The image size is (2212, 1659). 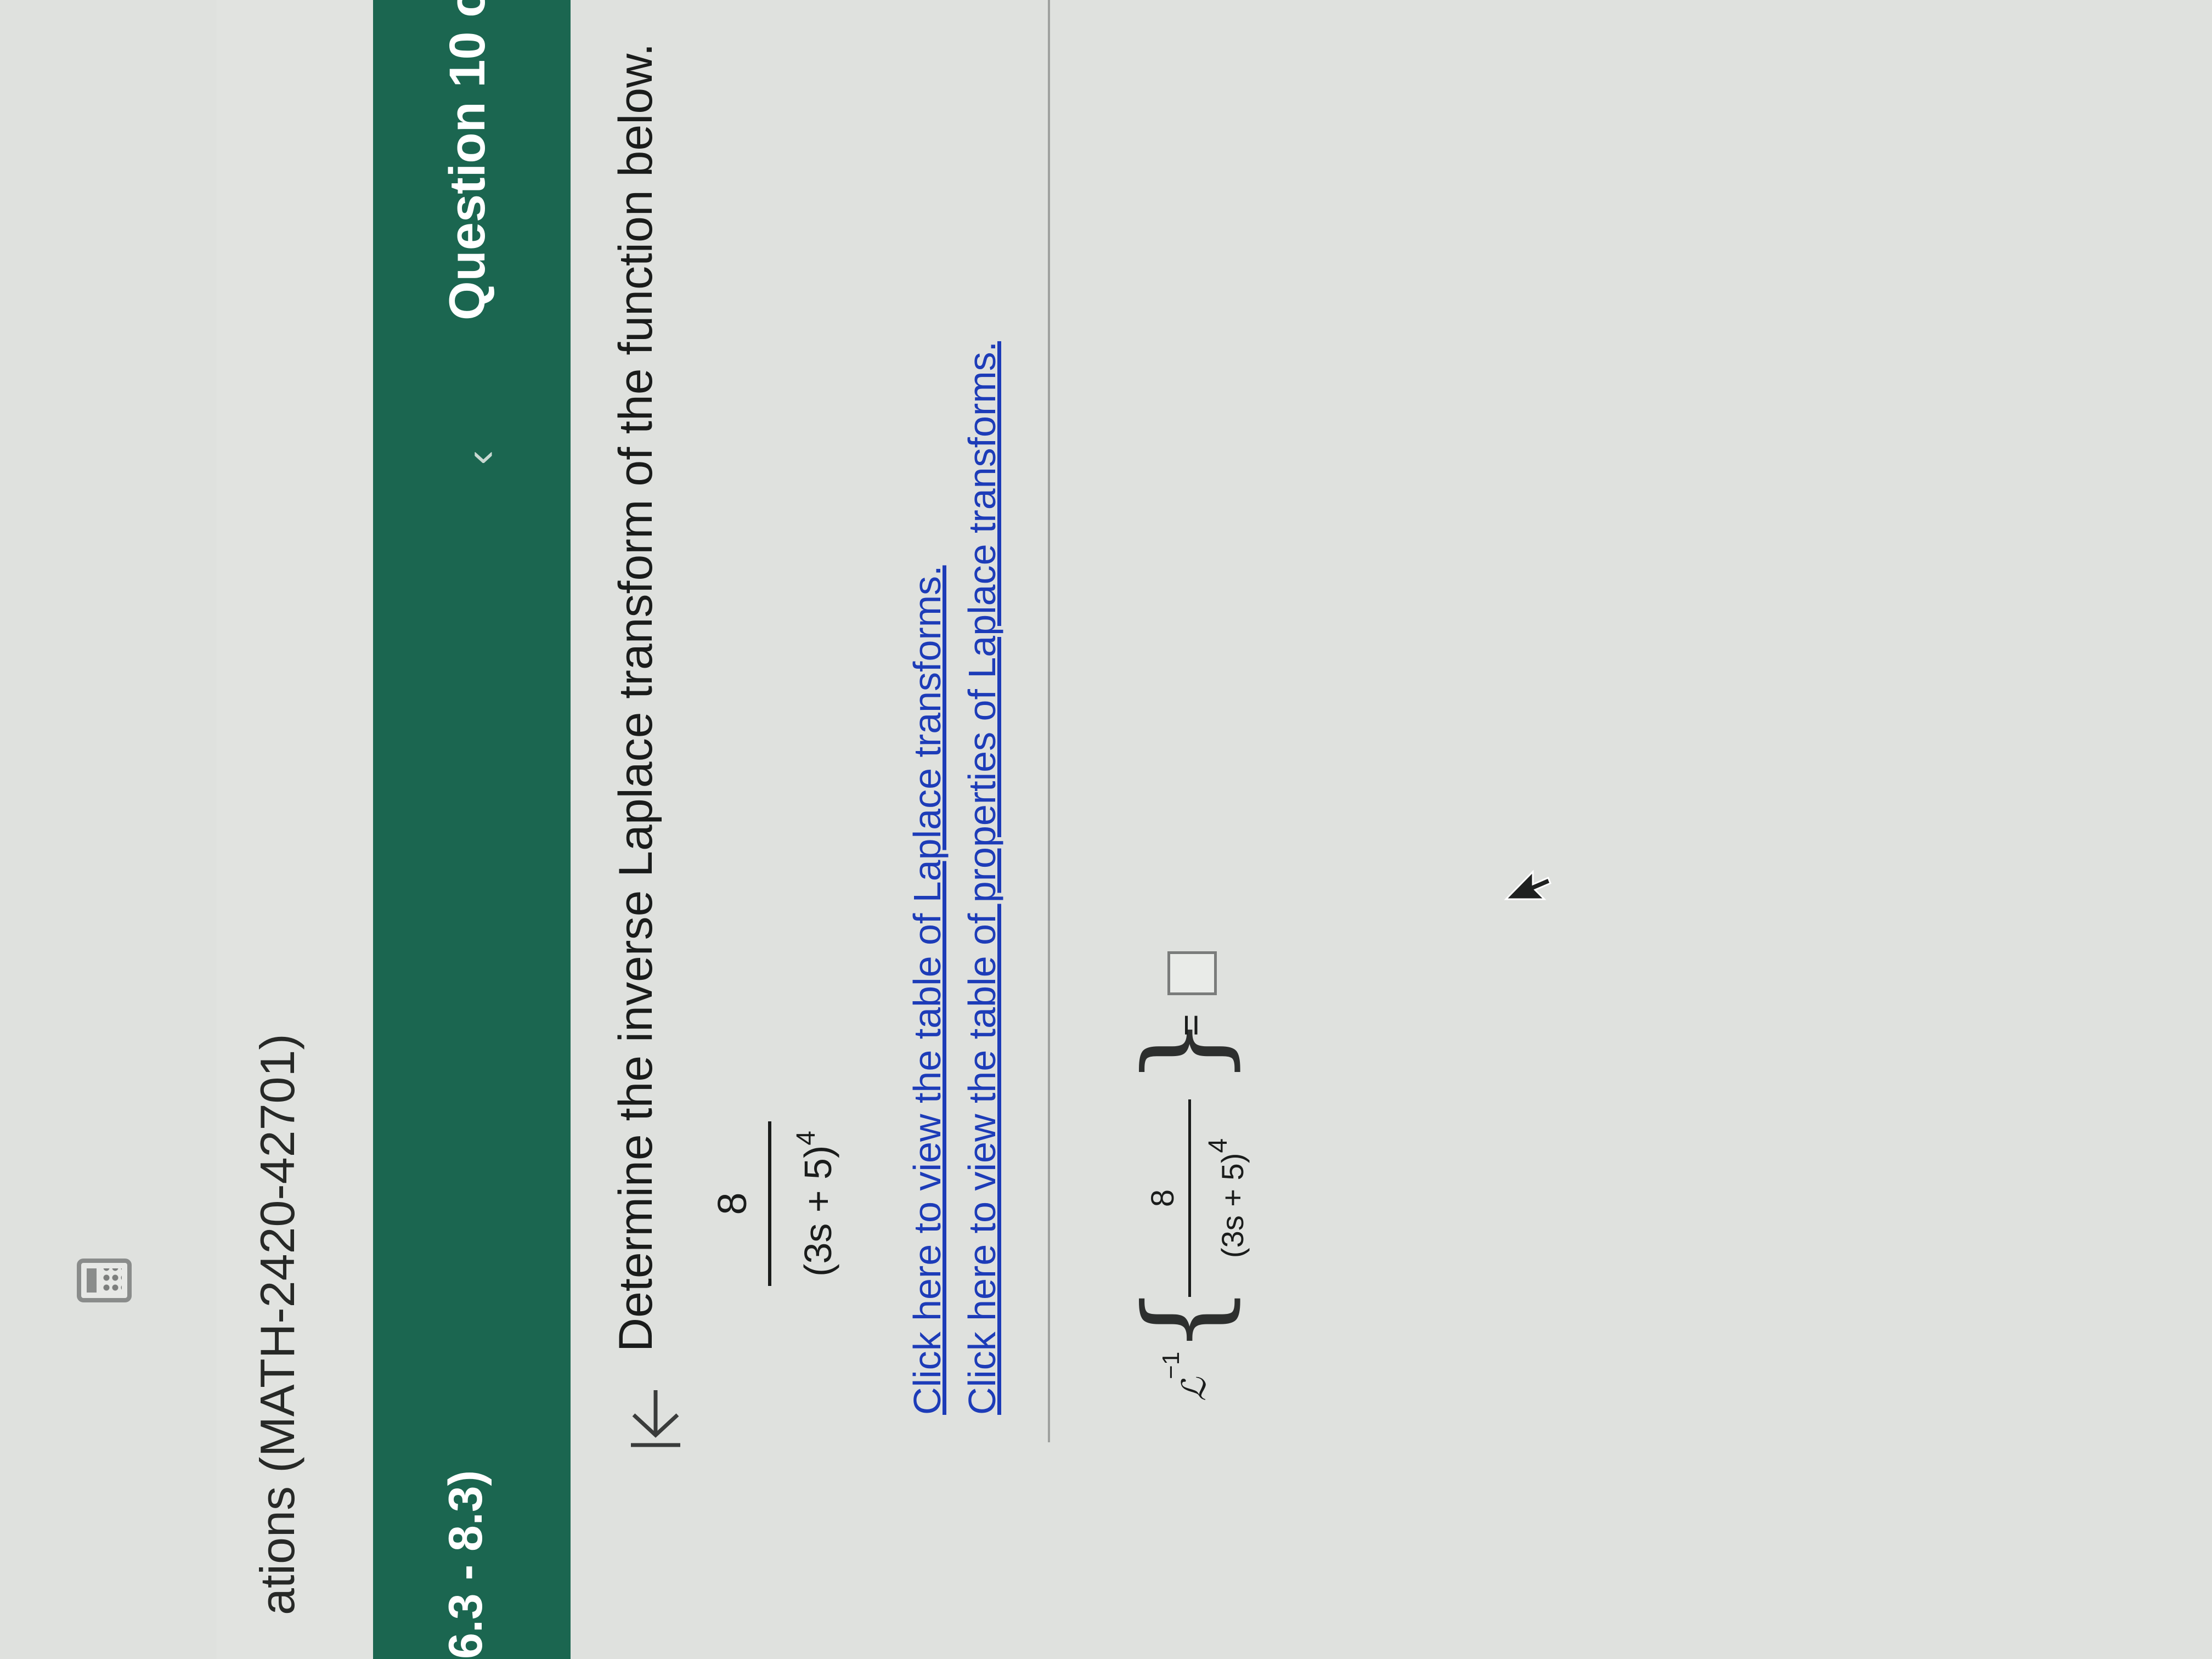 I want to click on calculator-icon, so click(x=105, y=1280).